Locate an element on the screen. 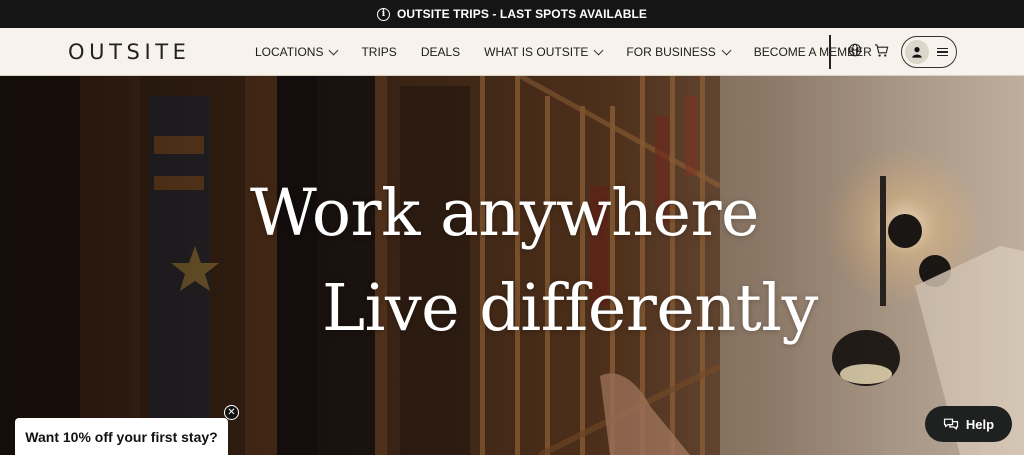  discount-promo-tab: Want 10% off your first stay? is located at coordinates (121, 436).